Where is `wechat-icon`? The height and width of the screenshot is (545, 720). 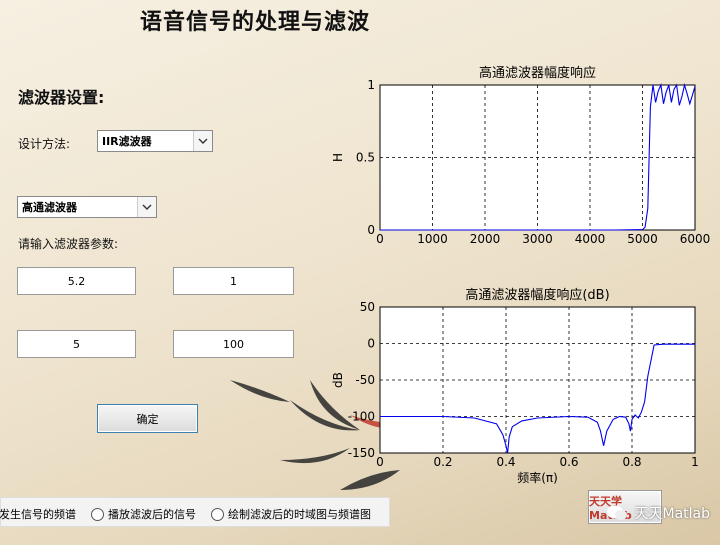 wechat-icon is located at coordinates (617, 512).